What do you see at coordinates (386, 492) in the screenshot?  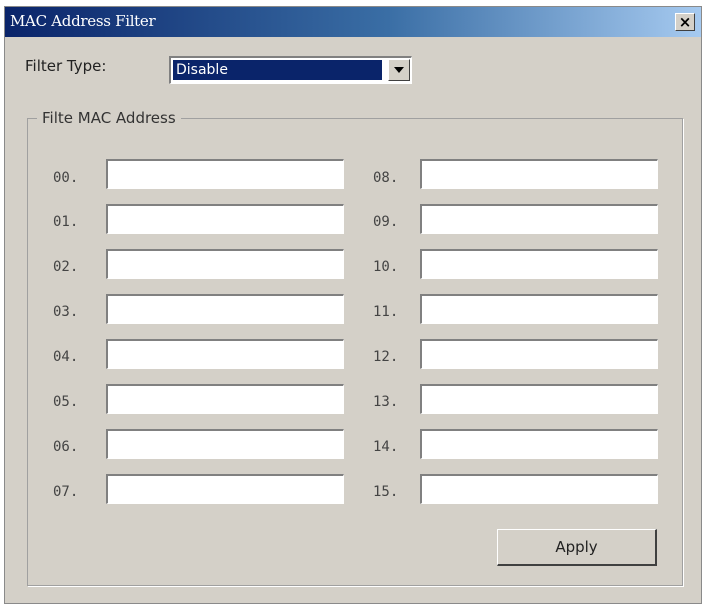 I see `entry-label-15: 15.` at bounding box center [386, 492].